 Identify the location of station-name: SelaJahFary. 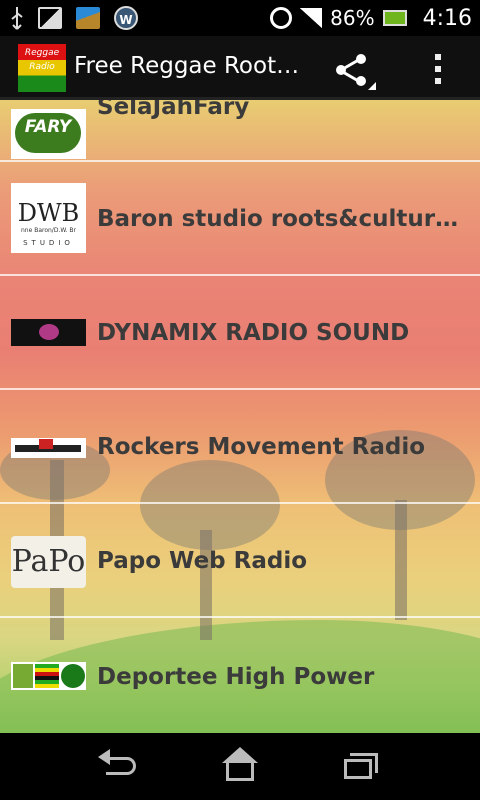
(173, 110).